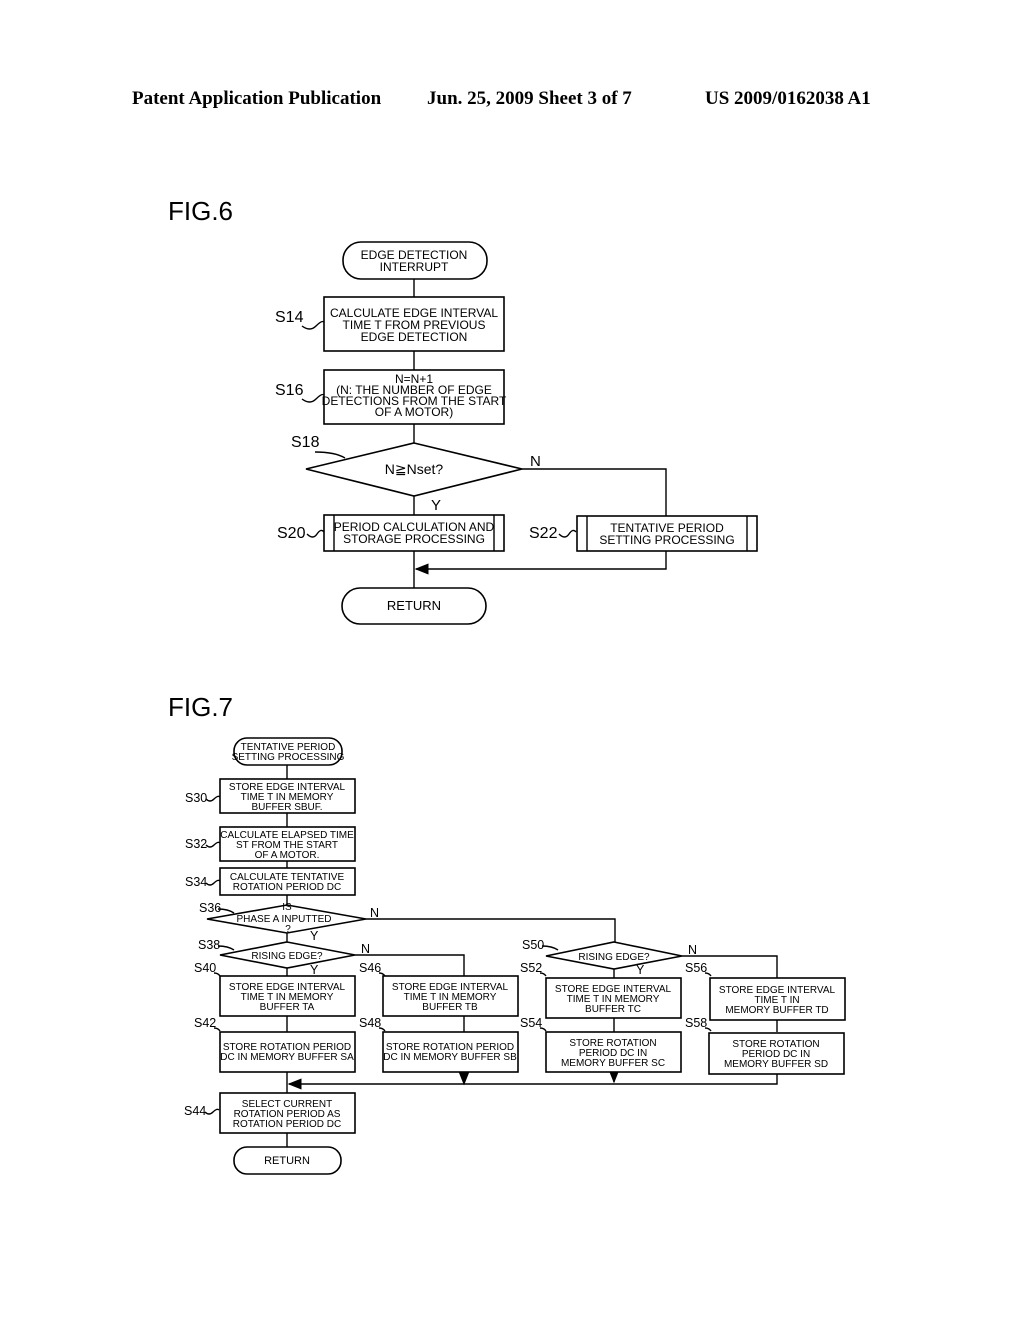  Describe the element at coordinates (543, 533) in the screenshot. I see `fig6-label-s22: S22` at that location.